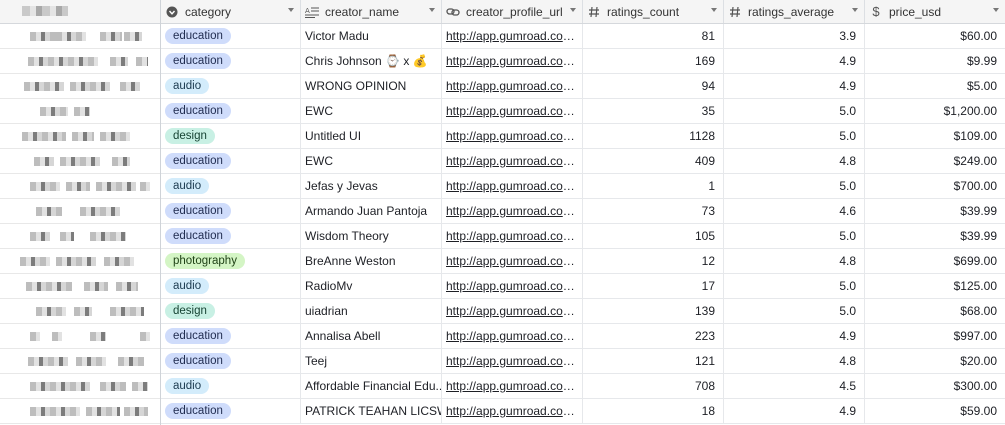  I want to click on cell-creator-name: Victor Madu, so click(371, 36).